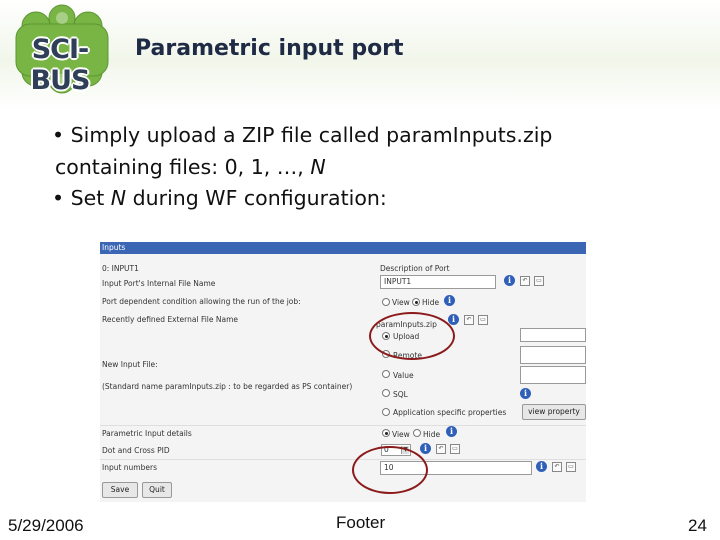  Describe the element at coordinates (386, 412) in the screenshot. I see `app-specific-radio` at that location.